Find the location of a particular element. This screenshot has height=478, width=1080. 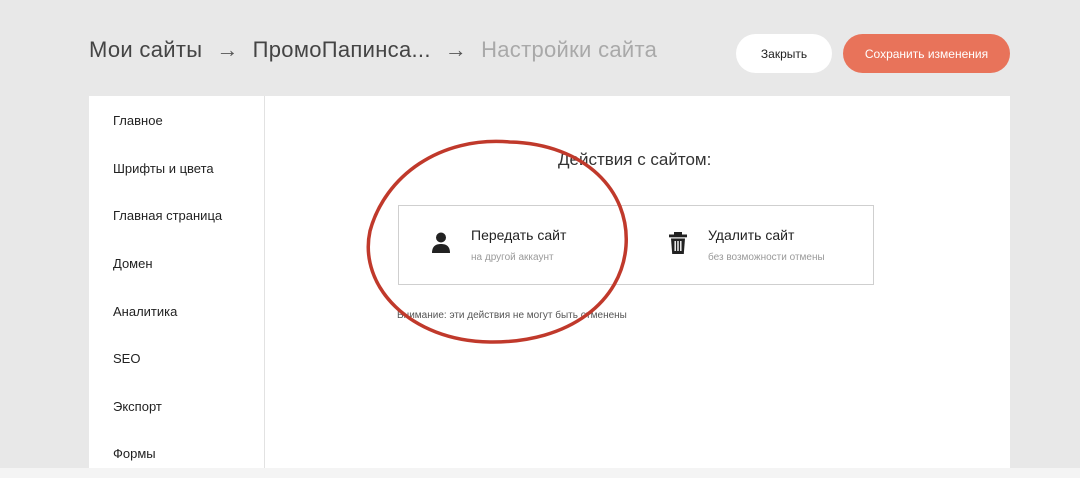

sidebar-item-export: Экспорт is located at coordinates (137, 406).